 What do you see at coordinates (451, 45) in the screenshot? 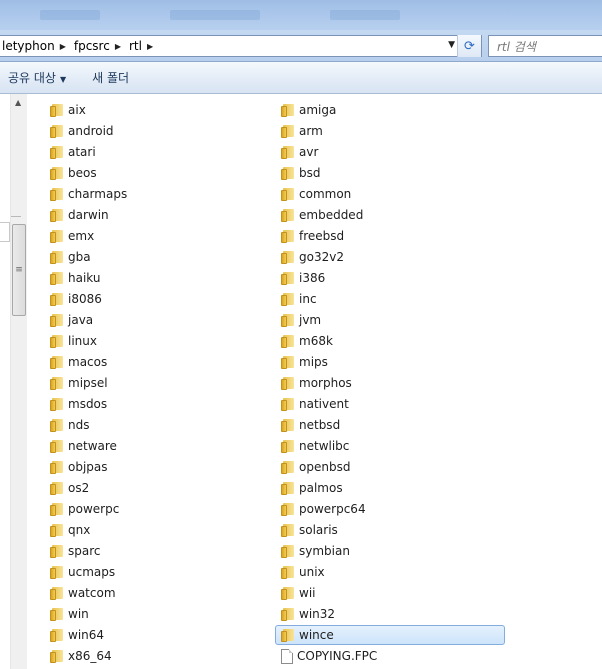
I see `address-dropdown-icon: ▼` at bounding box center [451, 45].